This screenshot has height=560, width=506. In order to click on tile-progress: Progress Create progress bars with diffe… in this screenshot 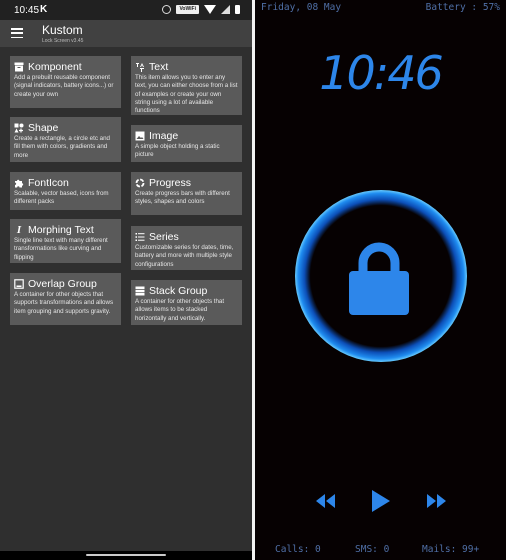, I will do `click(186, 193)`.